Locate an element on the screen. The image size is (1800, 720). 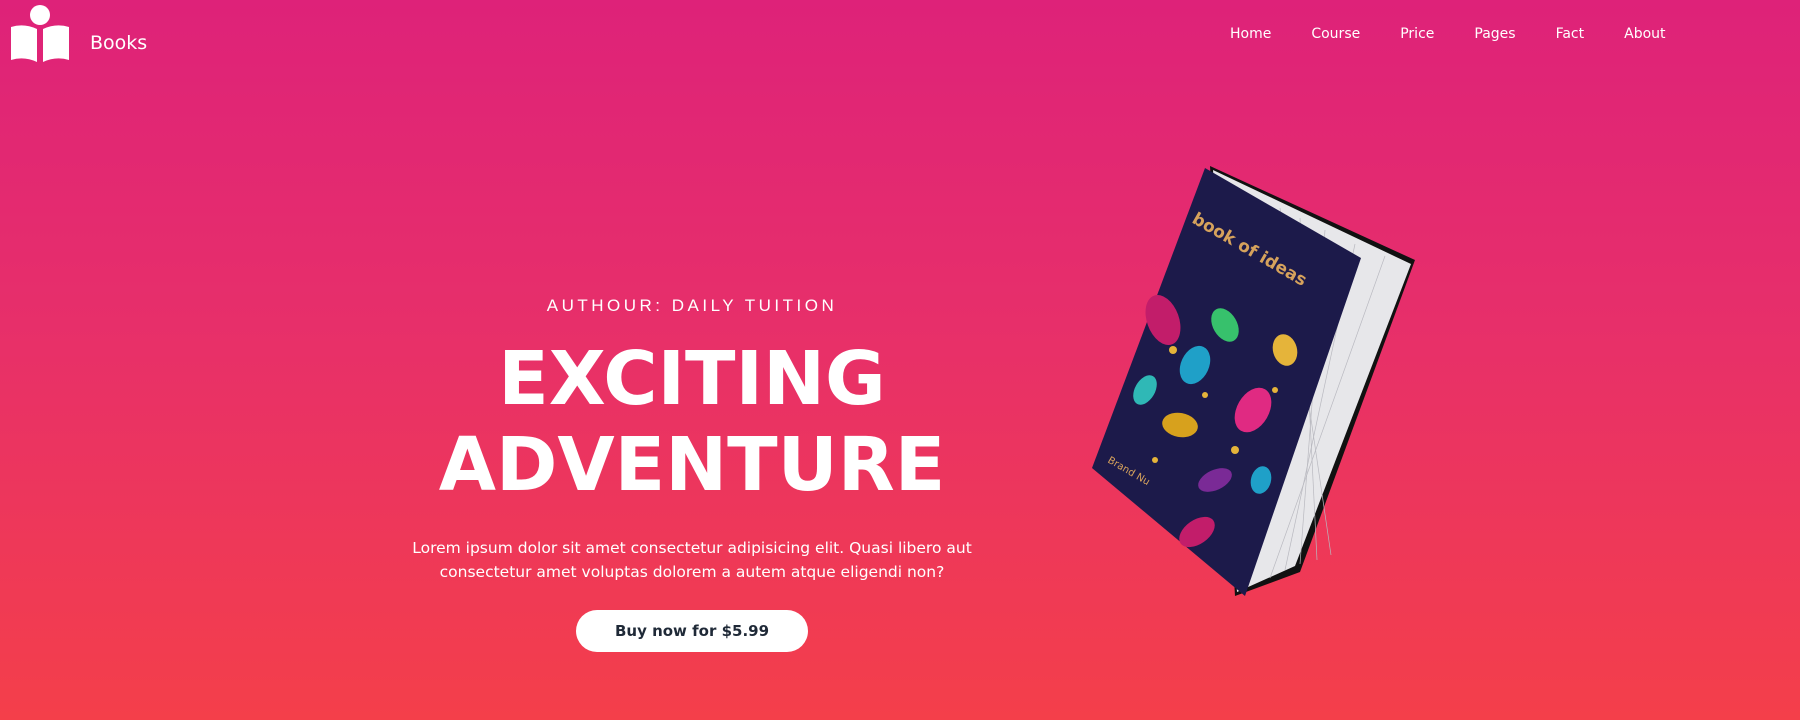
open-book-reader-icon is located at coordinates (40, 35).